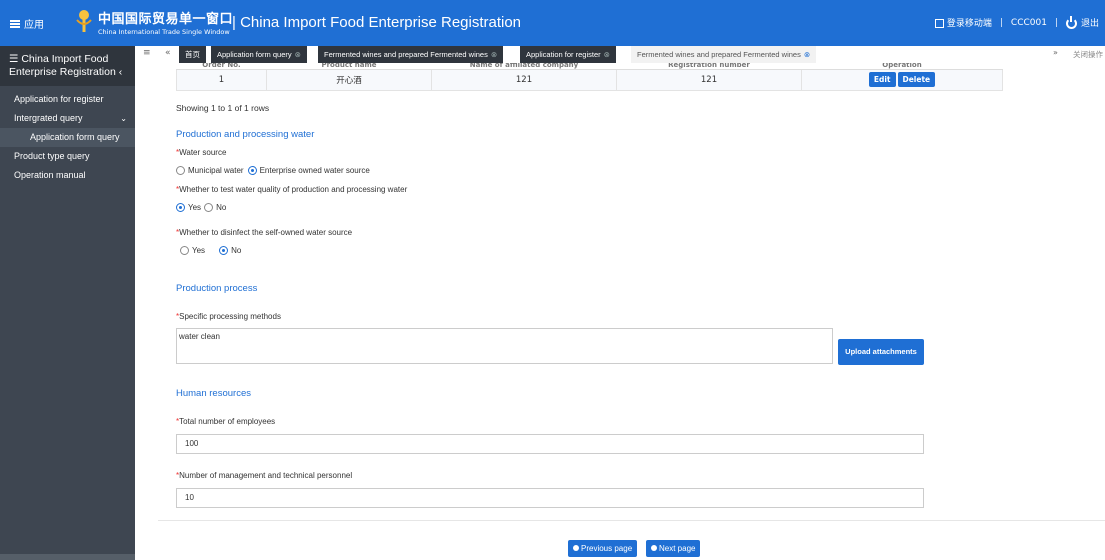 This screenshot has width=1105, height=560. Describe the element at coordinates (168, 53) in the screenshot. I see `scroll-left-icon: «` at that location.